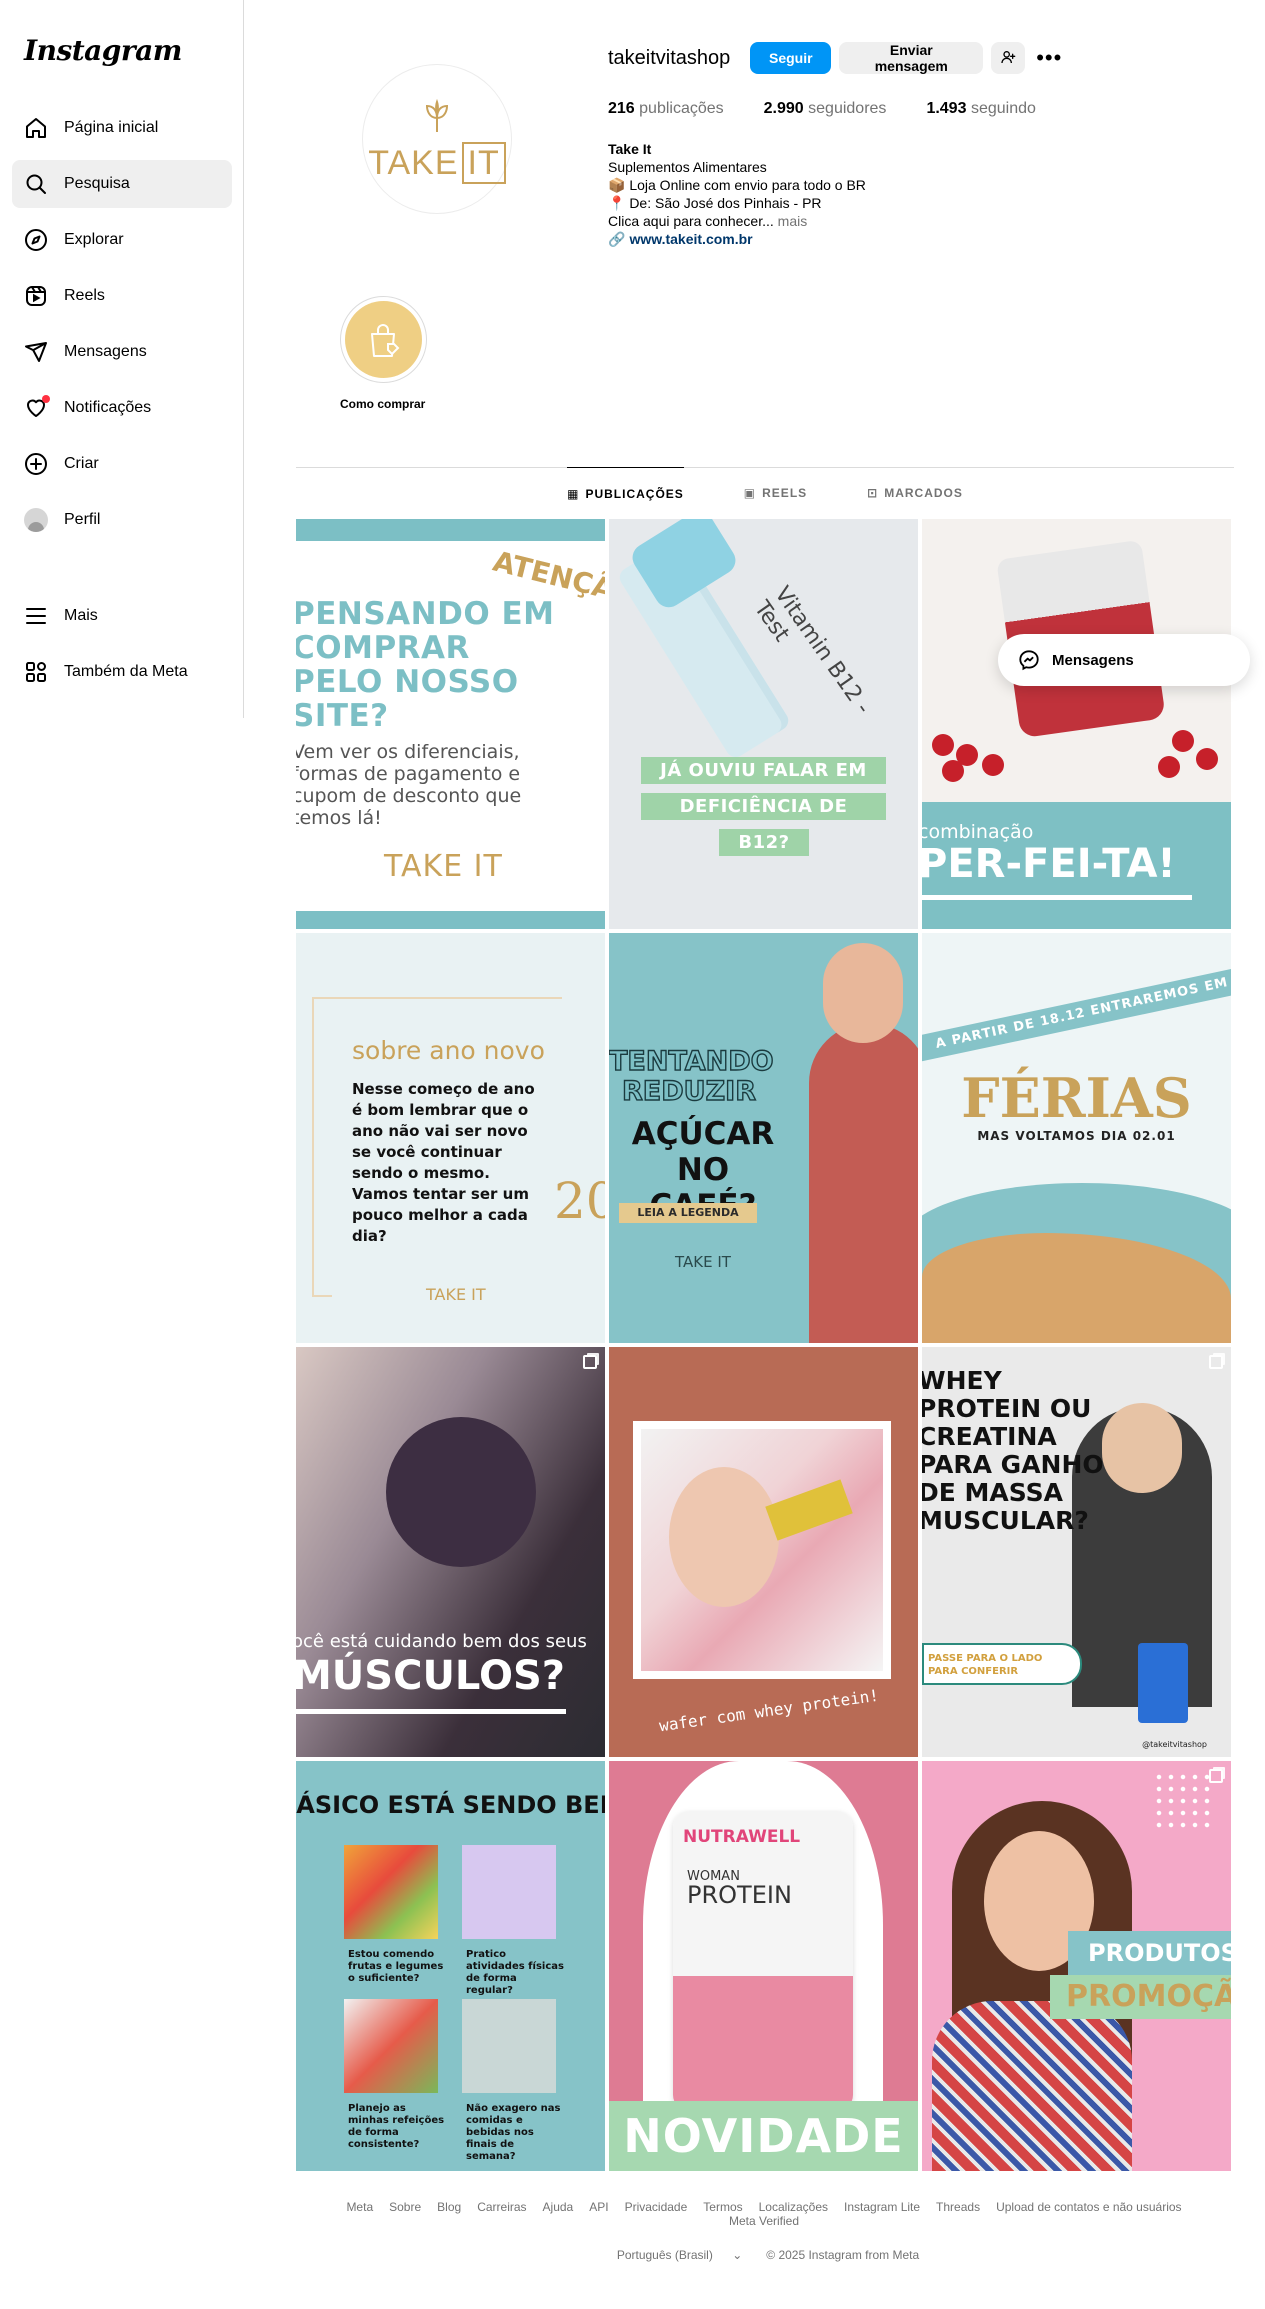  What do you see at coordinates (763, 1966) in the screenshot?
I see `post-tile: NUTRAWELL WOMAN PROTEIN NOVIDADE` at bounding box center [763, 1966].